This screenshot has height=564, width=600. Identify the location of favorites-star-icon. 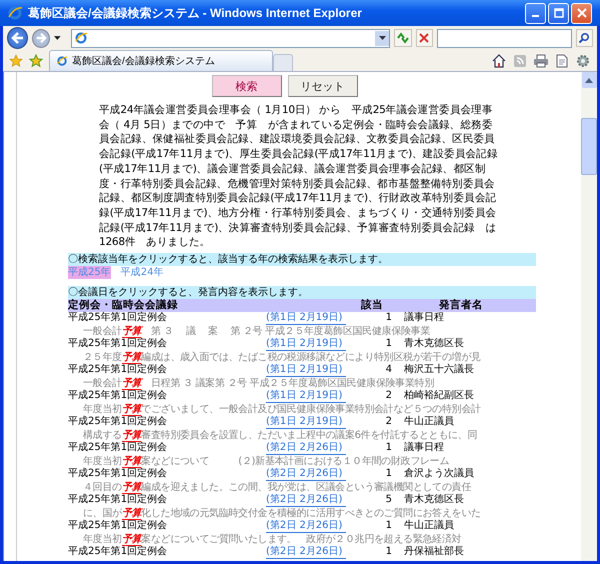
(16, 61).